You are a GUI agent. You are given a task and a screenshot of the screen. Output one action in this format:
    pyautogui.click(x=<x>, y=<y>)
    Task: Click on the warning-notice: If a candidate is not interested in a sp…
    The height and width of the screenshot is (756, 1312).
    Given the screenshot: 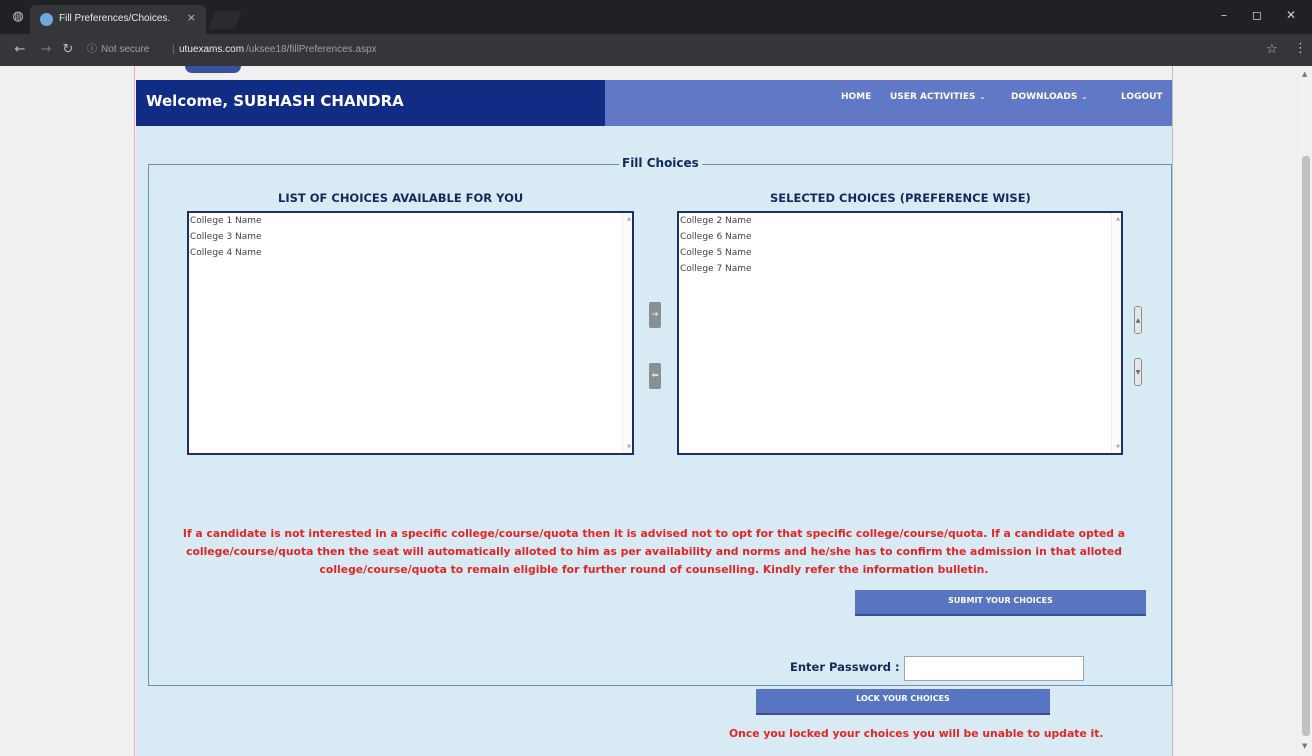 What is the action you would take?
    pyautogui.click(x=654, y=551)
    